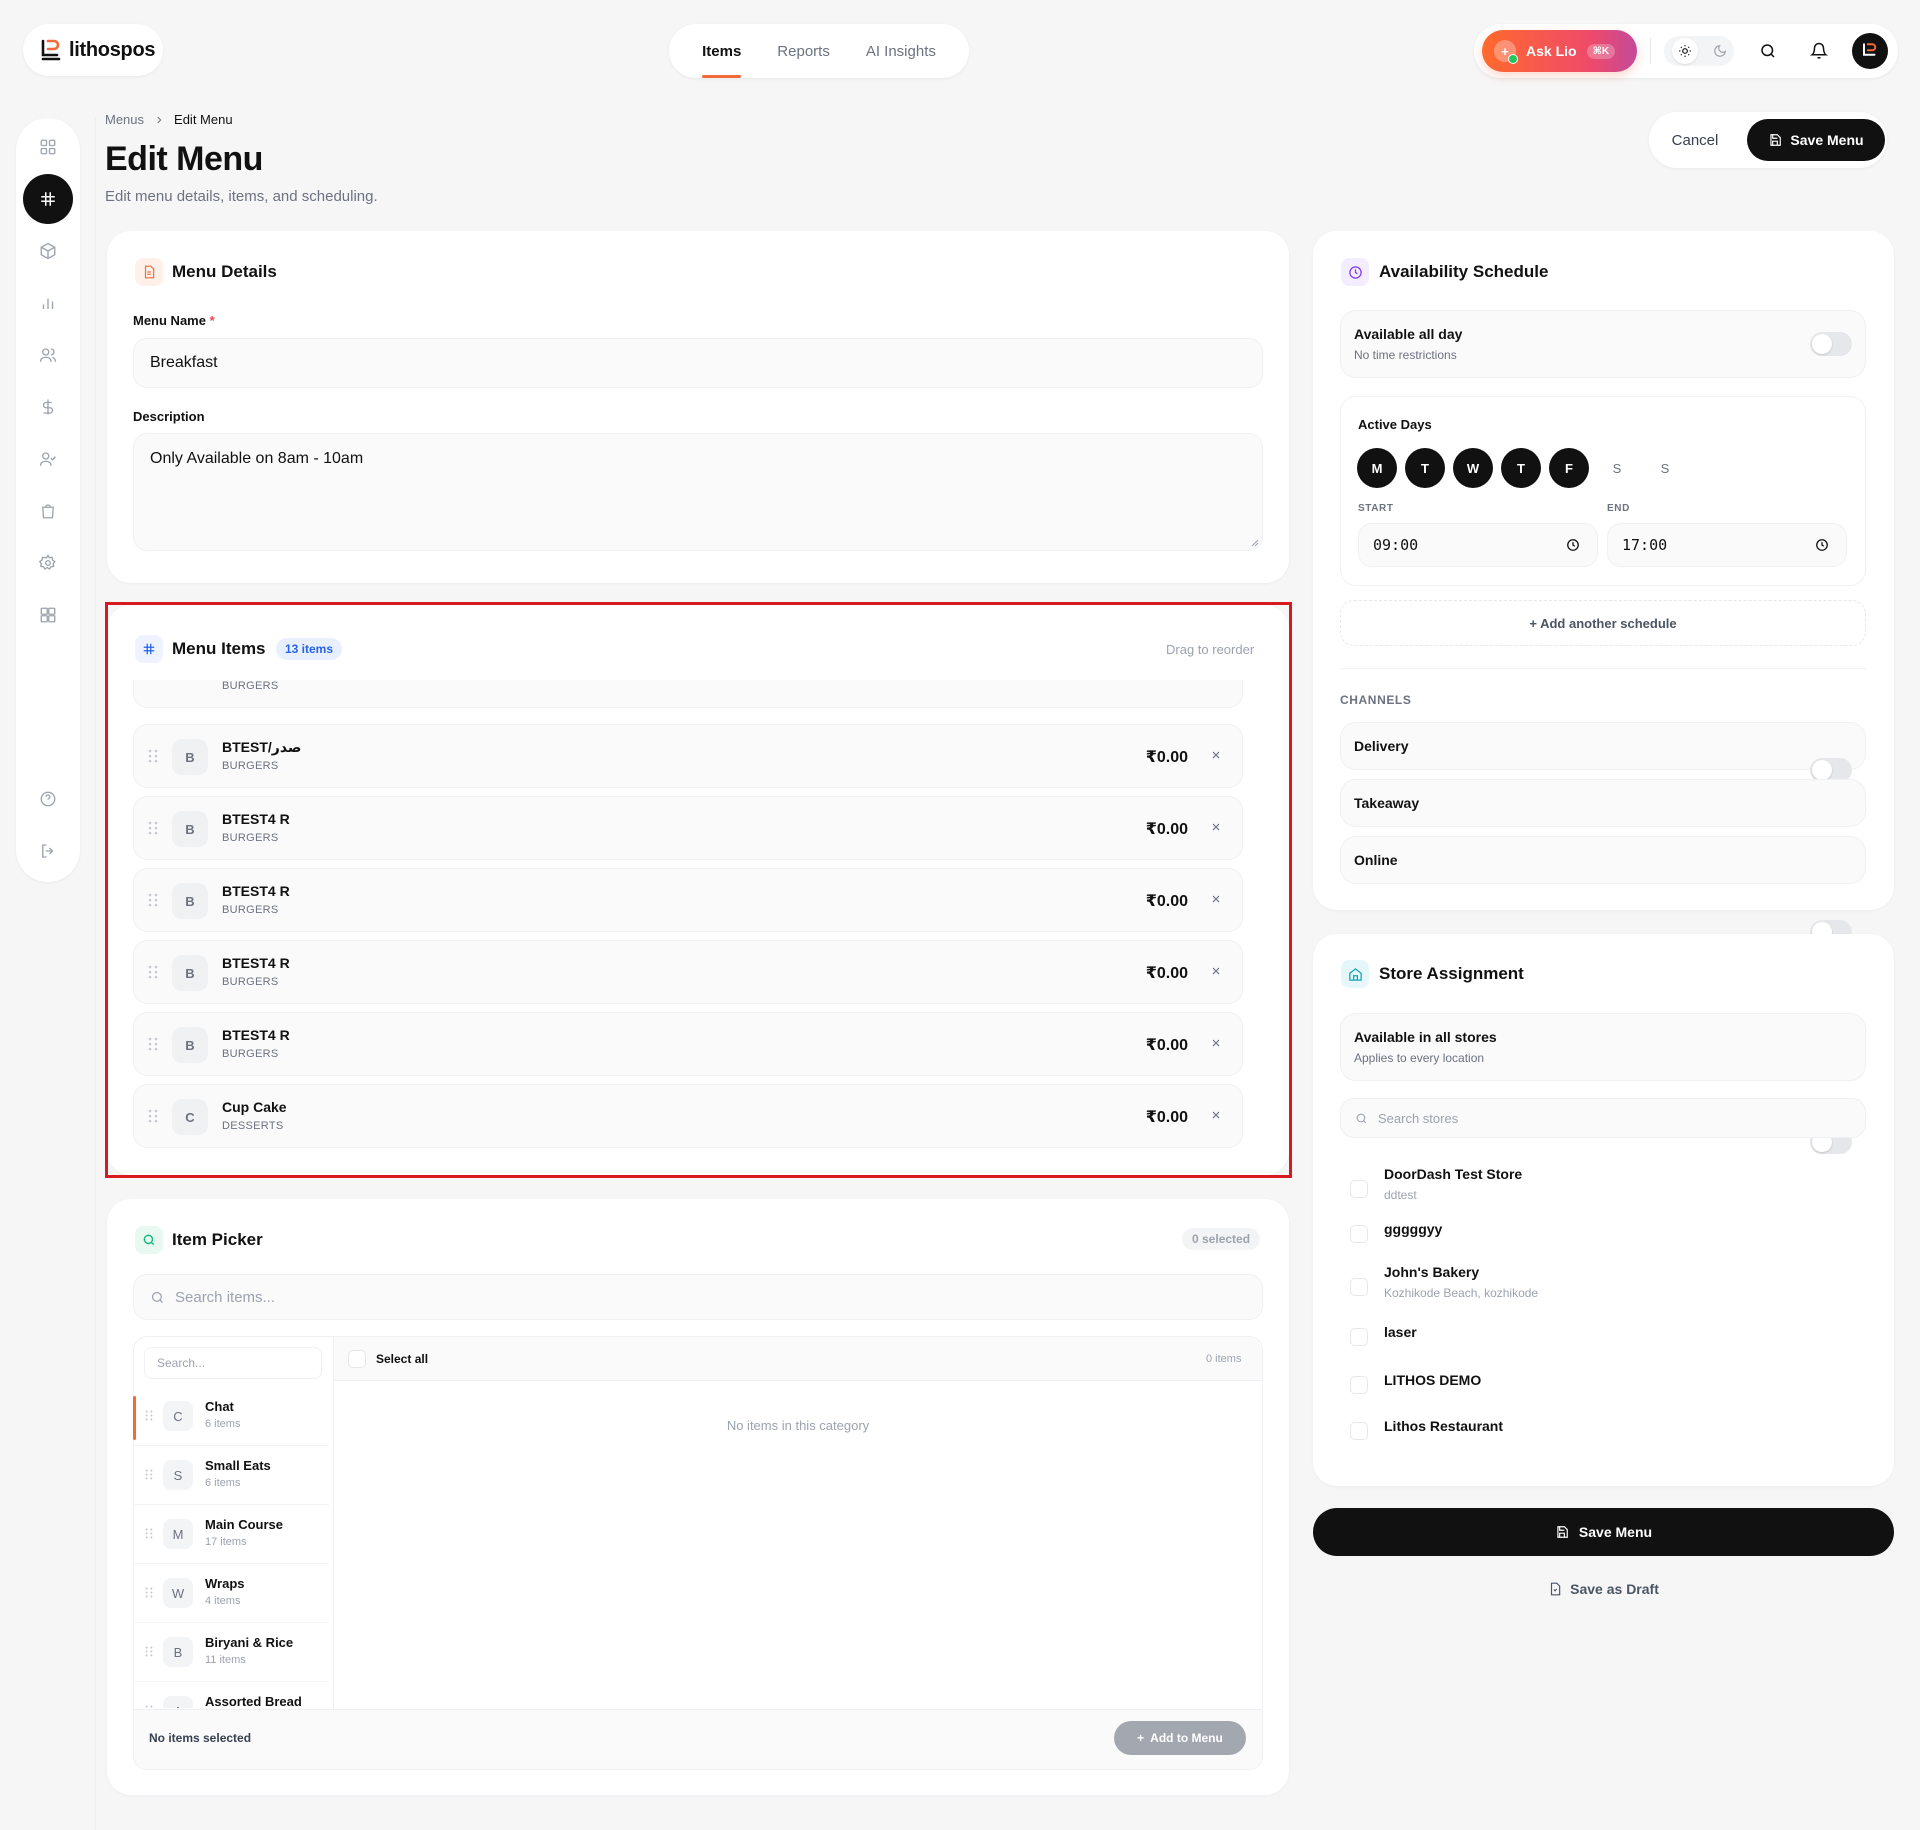 The image size is (1920, 1830). I want to click on end-time-input: 17:00, so click(1727, 545).